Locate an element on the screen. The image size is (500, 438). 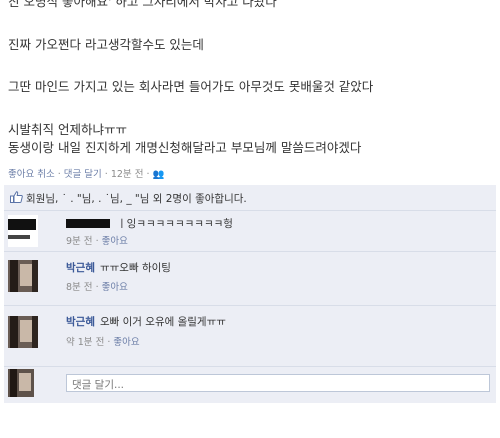
comment-meta: 9분 전 · 좋아요 is located at coordinates (97, 240).